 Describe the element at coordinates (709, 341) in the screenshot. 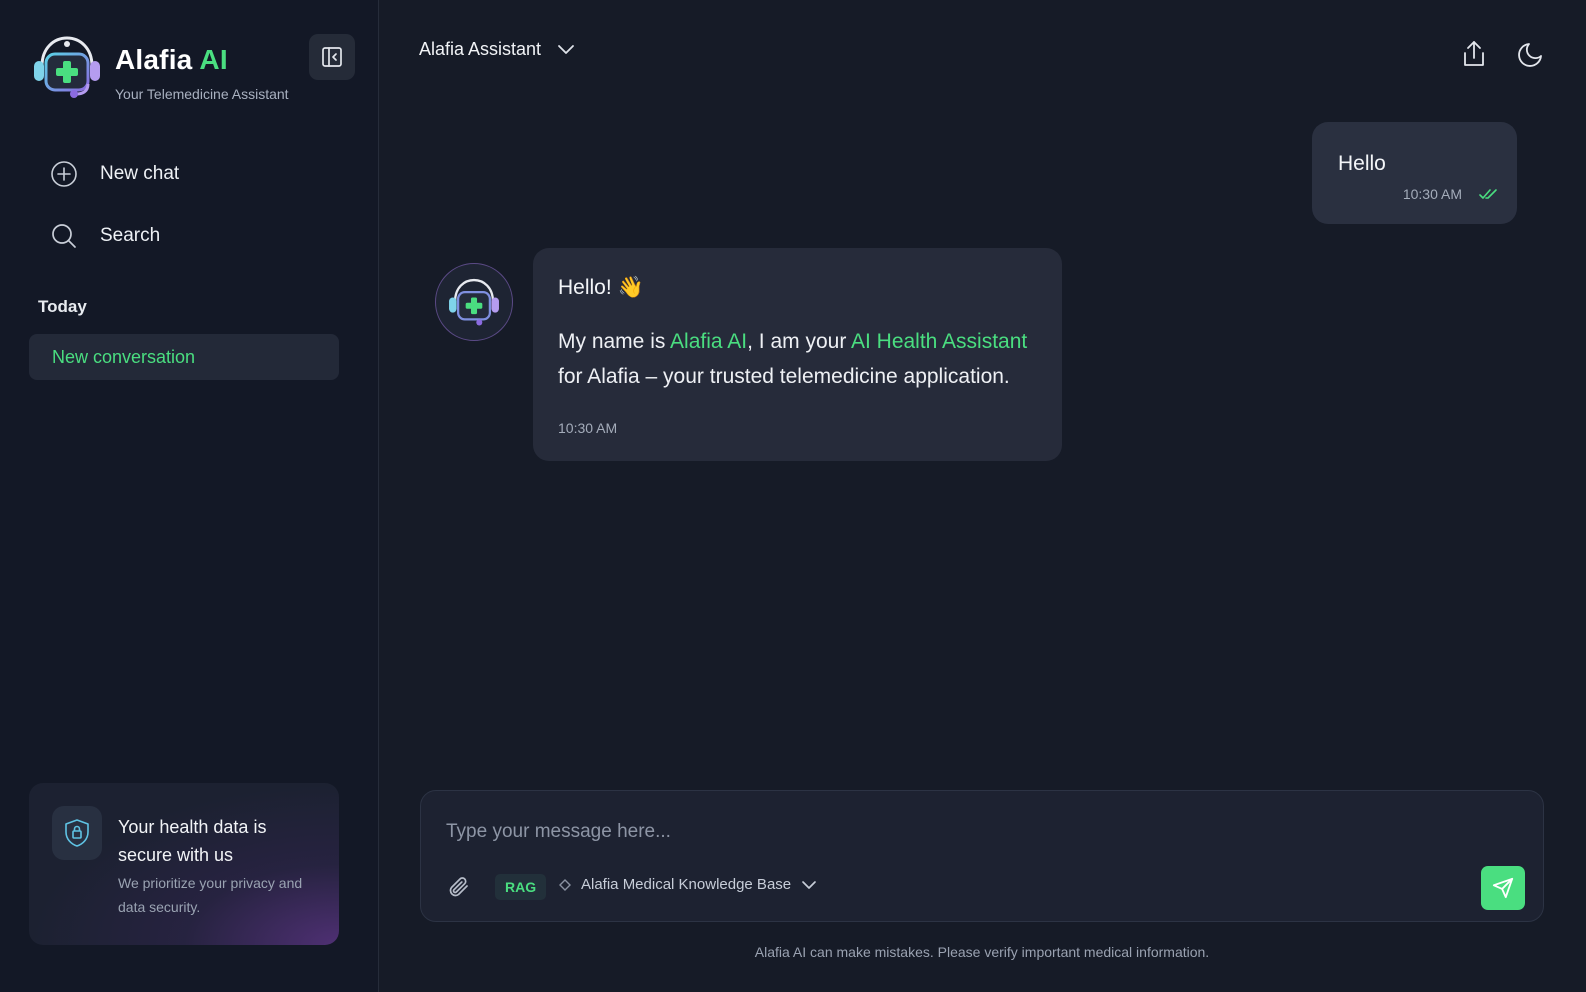

I see `message-highlight-brand: Alafia AI` at that location.